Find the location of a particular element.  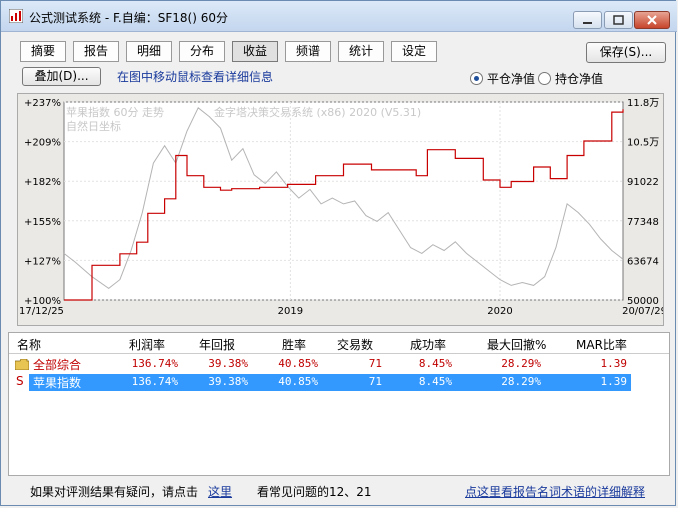

legend-series: 苹果指数 60分 走势 is located at coordinates (115, 112).